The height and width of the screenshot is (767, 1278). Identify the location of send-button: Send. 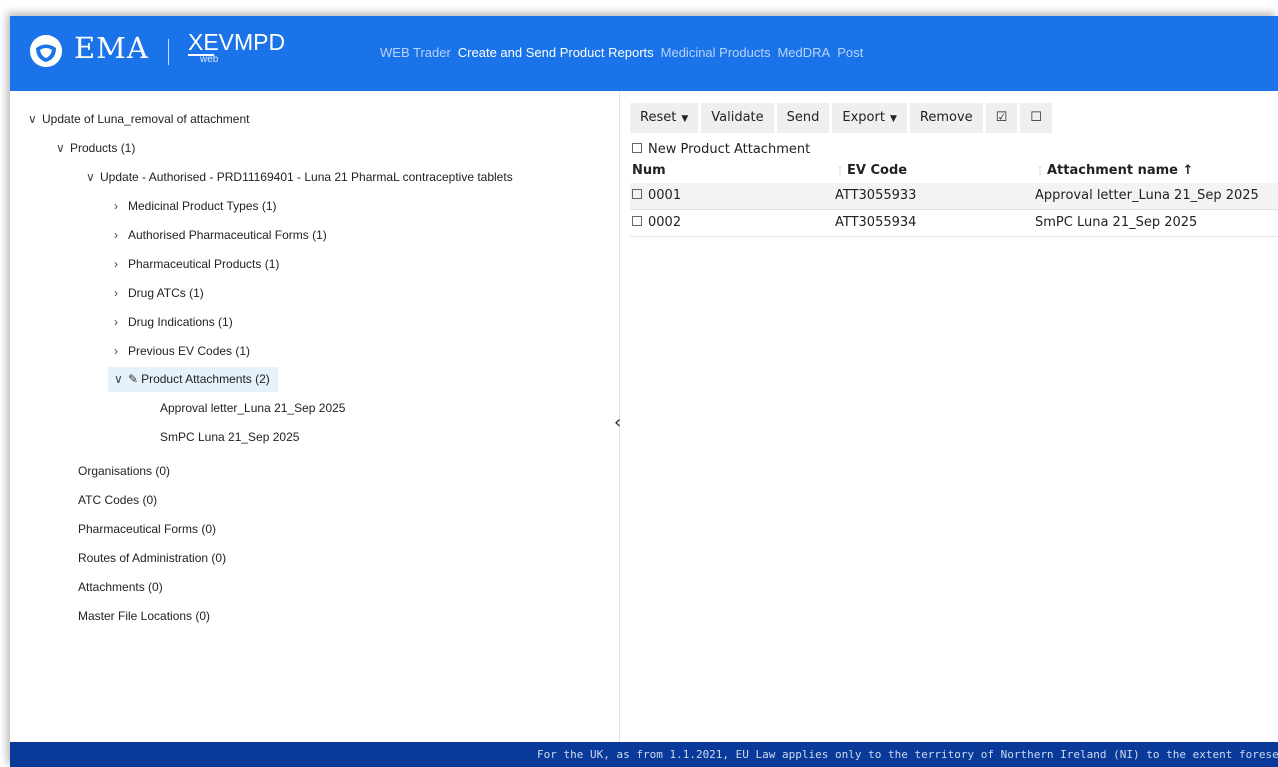
(803, 118).